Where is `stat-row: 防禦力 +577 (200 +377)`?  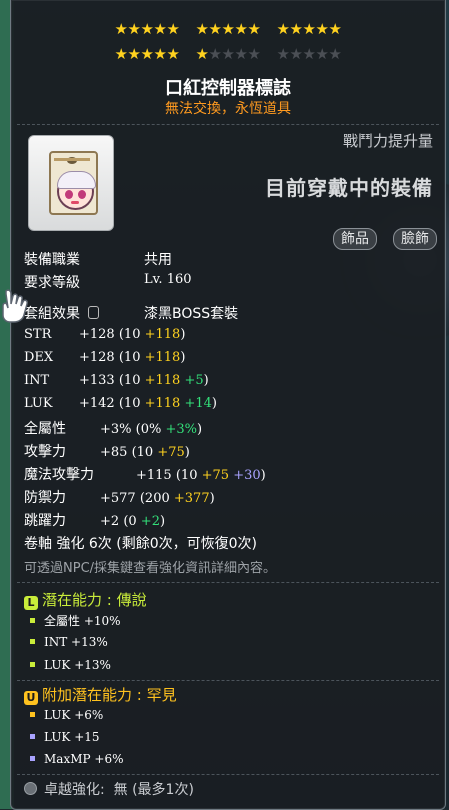 stat-row: 防禦力 +577 (200 +377) is located at coordinates (119, 497).